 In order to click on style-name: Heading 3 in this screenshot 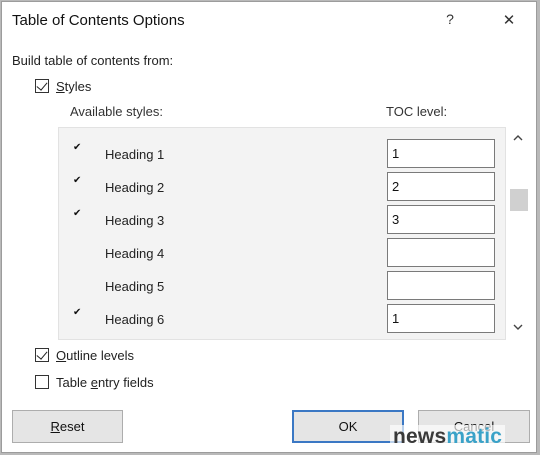, I will do `click(135, 220)`.